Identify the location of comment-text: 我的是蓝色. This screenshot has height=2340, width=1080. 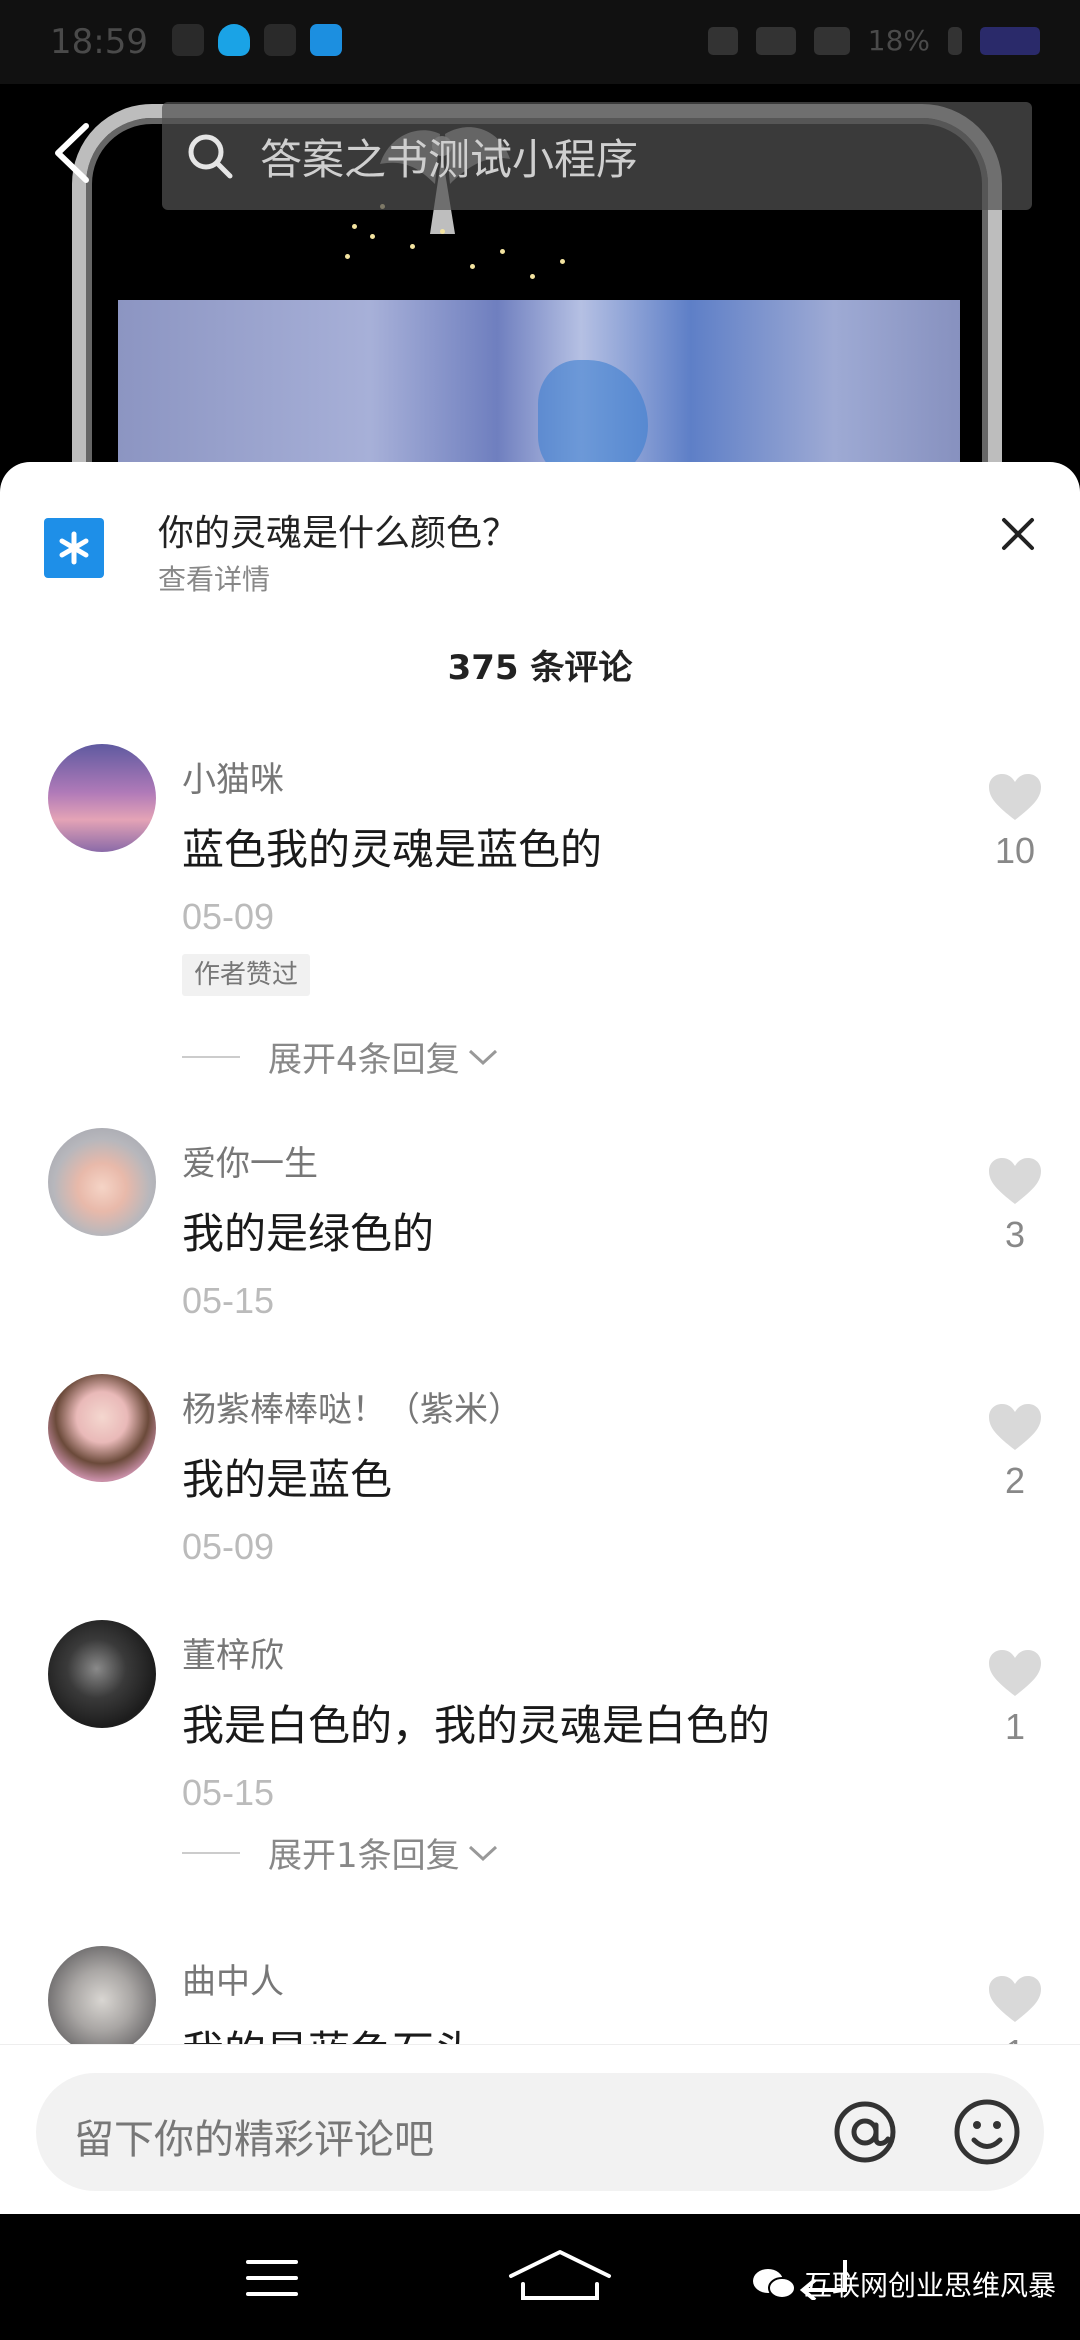
(287, 1476).